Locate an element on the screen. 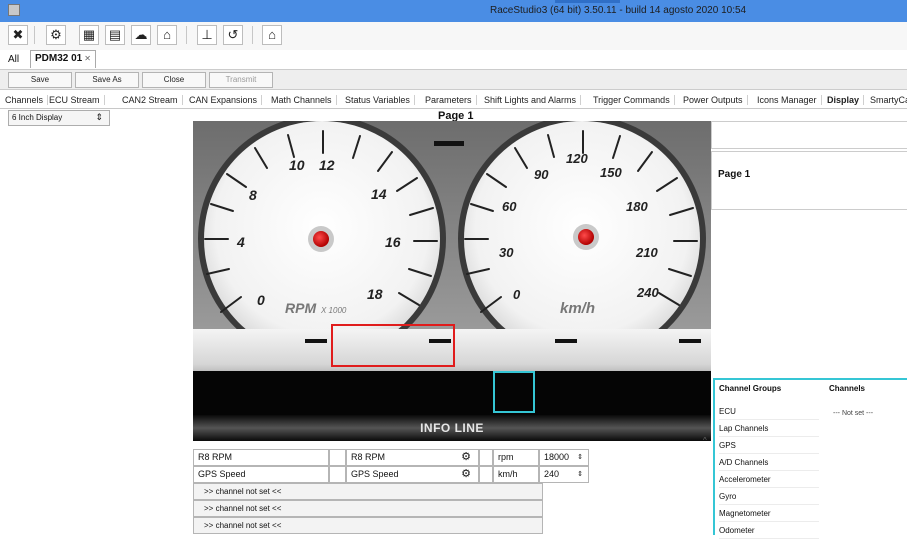  page-name-label: Page 1 is located at coordinates (734, 174).